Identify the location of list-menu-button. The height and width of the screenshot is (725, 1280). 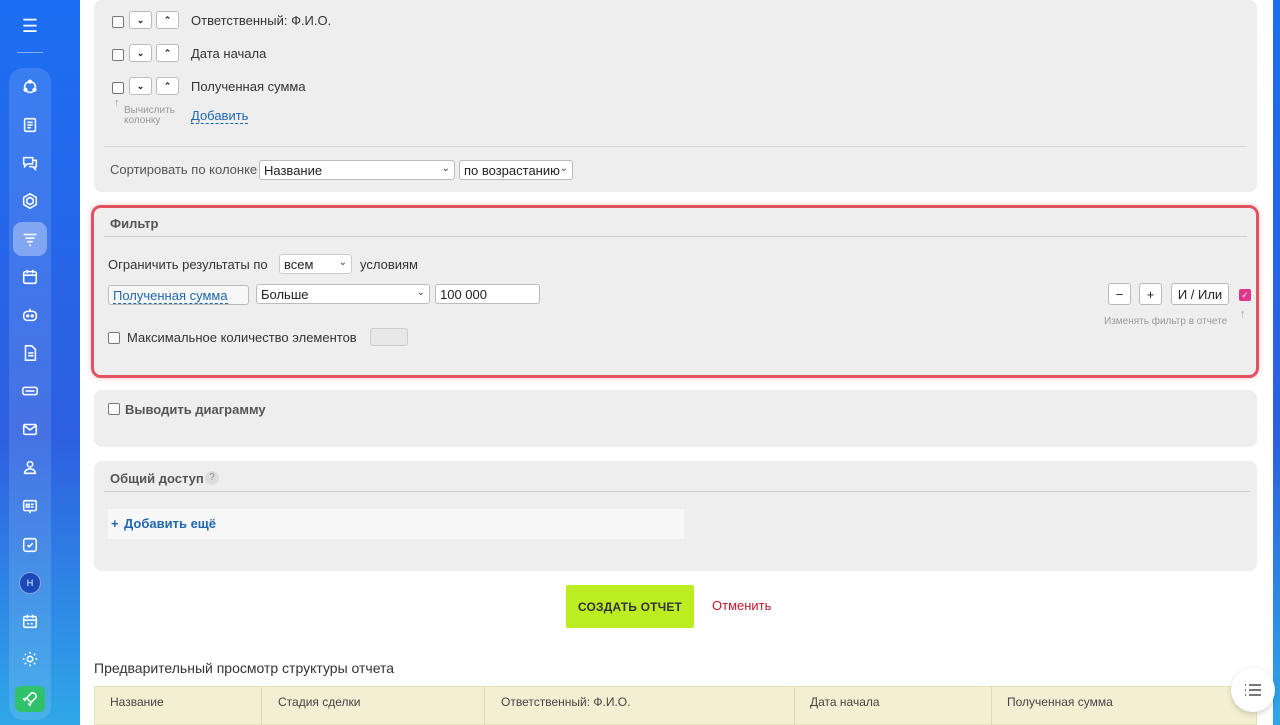
(1253, 690).